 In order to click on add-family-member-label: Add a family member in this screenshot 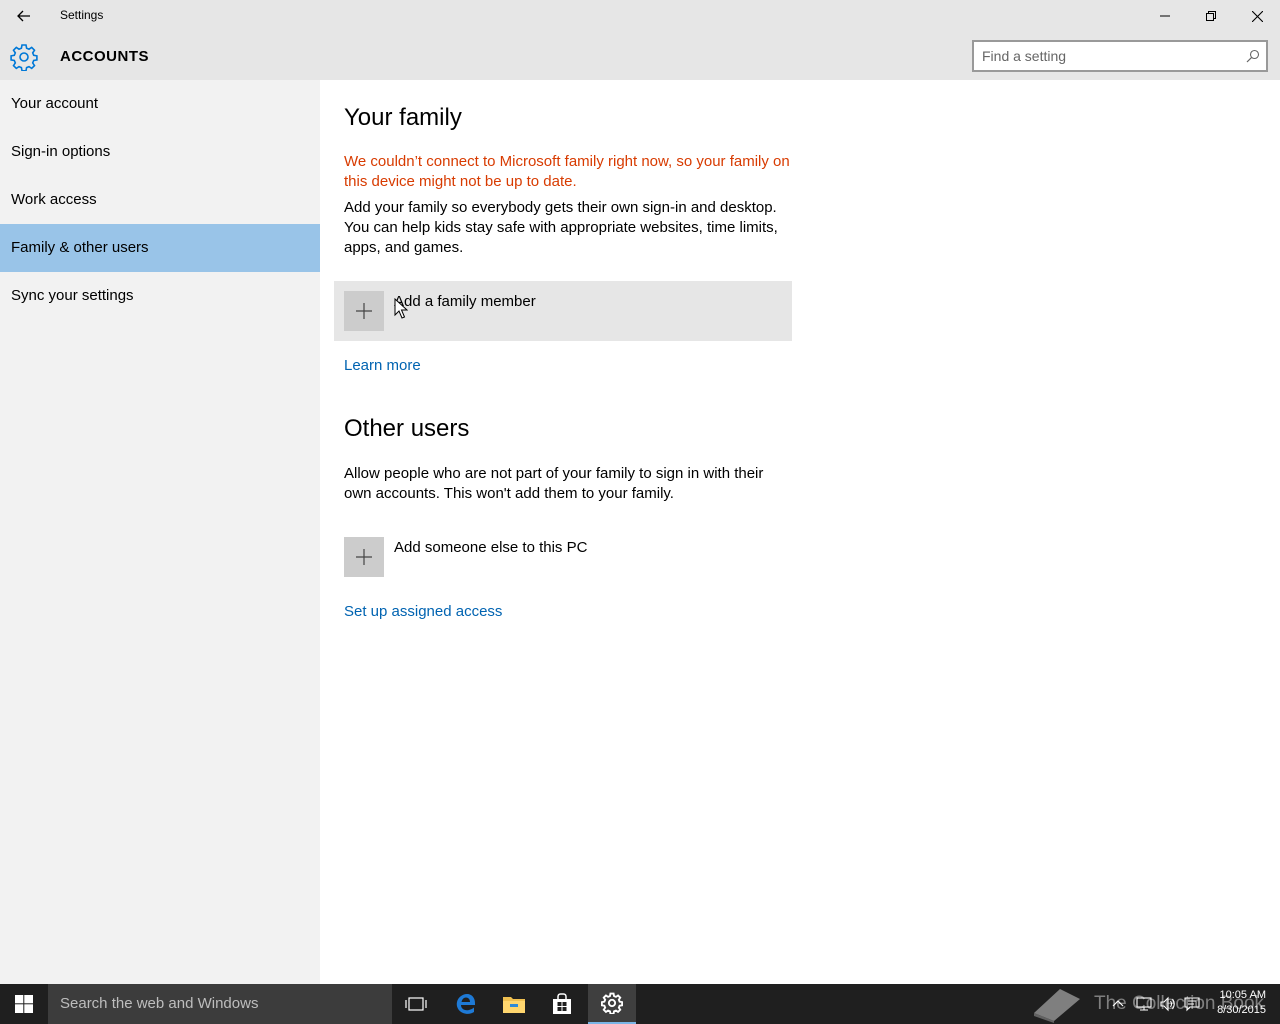, I will do `click(465, 301)`.